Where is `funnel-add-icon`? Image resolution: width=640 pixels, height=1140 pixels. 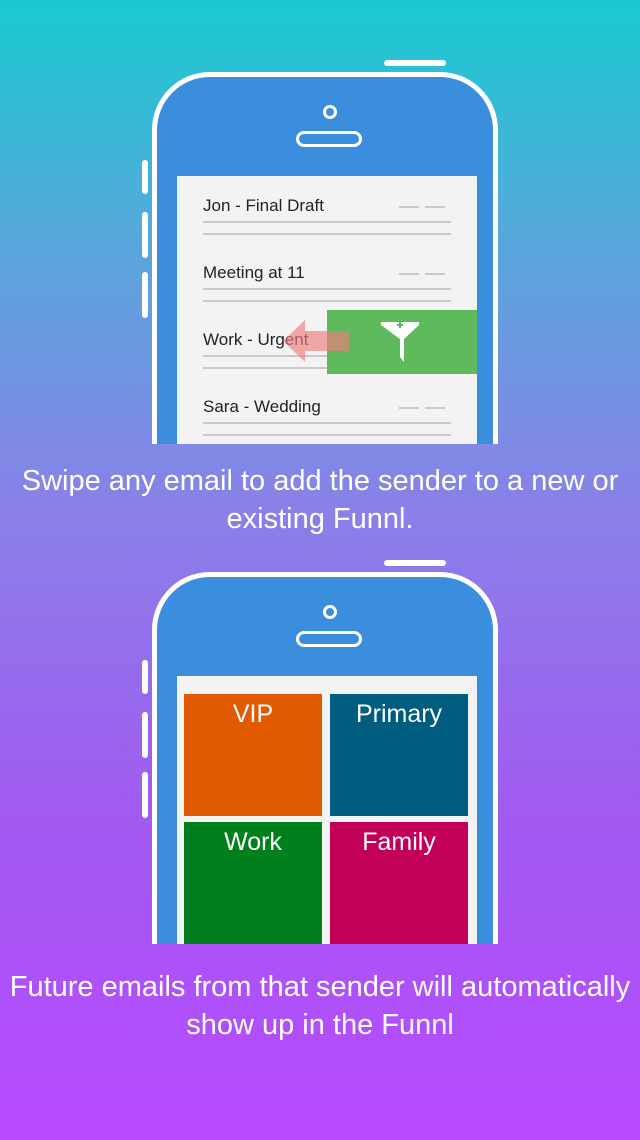 funnel-add-icon is located at coordinates (400, 342).